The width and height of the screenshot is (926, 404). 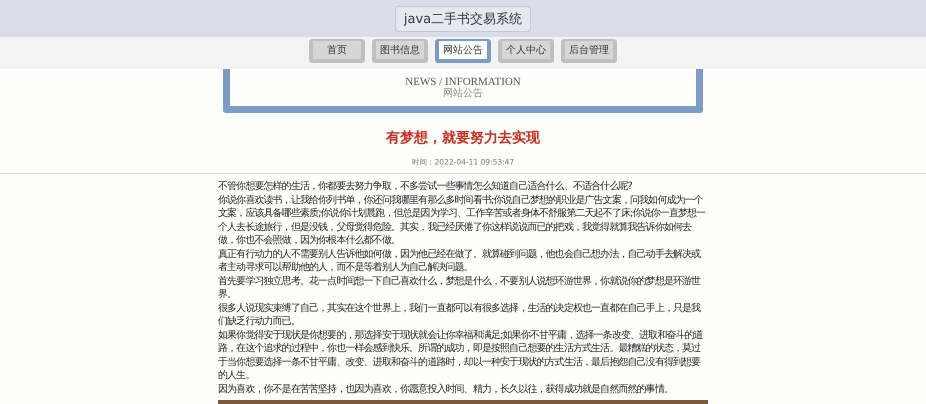 I want to click on article-paragraph: 真正有行动力的人不需要别人告诉他如何做，因为他已经在做了。就算碰到问题，他也会自己想办法，自己动手去解决或者主动寻求可以帮助他的人，而不是等着别人为自己解决问题。, so click(x=460, y=261).